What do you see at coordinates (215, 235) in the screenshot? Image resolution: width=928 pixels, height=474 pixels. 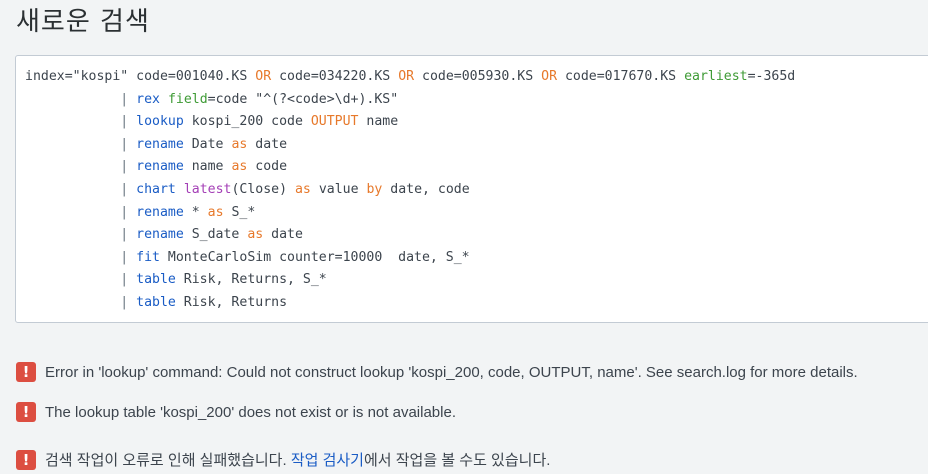 I see `query-text: S_date` at bounding box center [215, 235].